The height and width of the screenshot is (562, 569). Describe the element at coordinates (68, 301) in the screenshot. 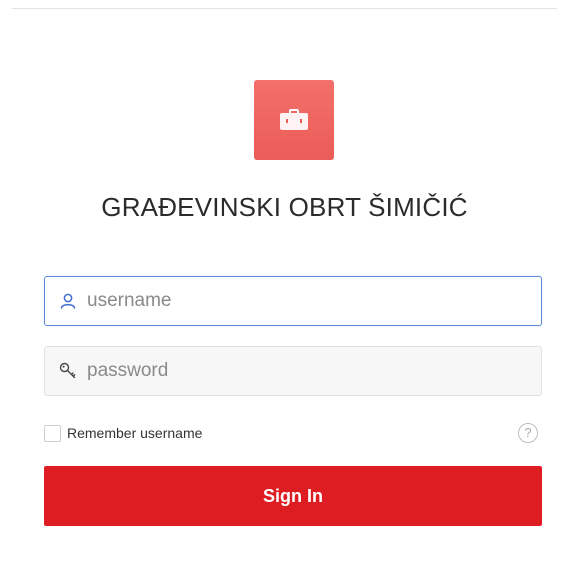

I see `user-icon` at that location.